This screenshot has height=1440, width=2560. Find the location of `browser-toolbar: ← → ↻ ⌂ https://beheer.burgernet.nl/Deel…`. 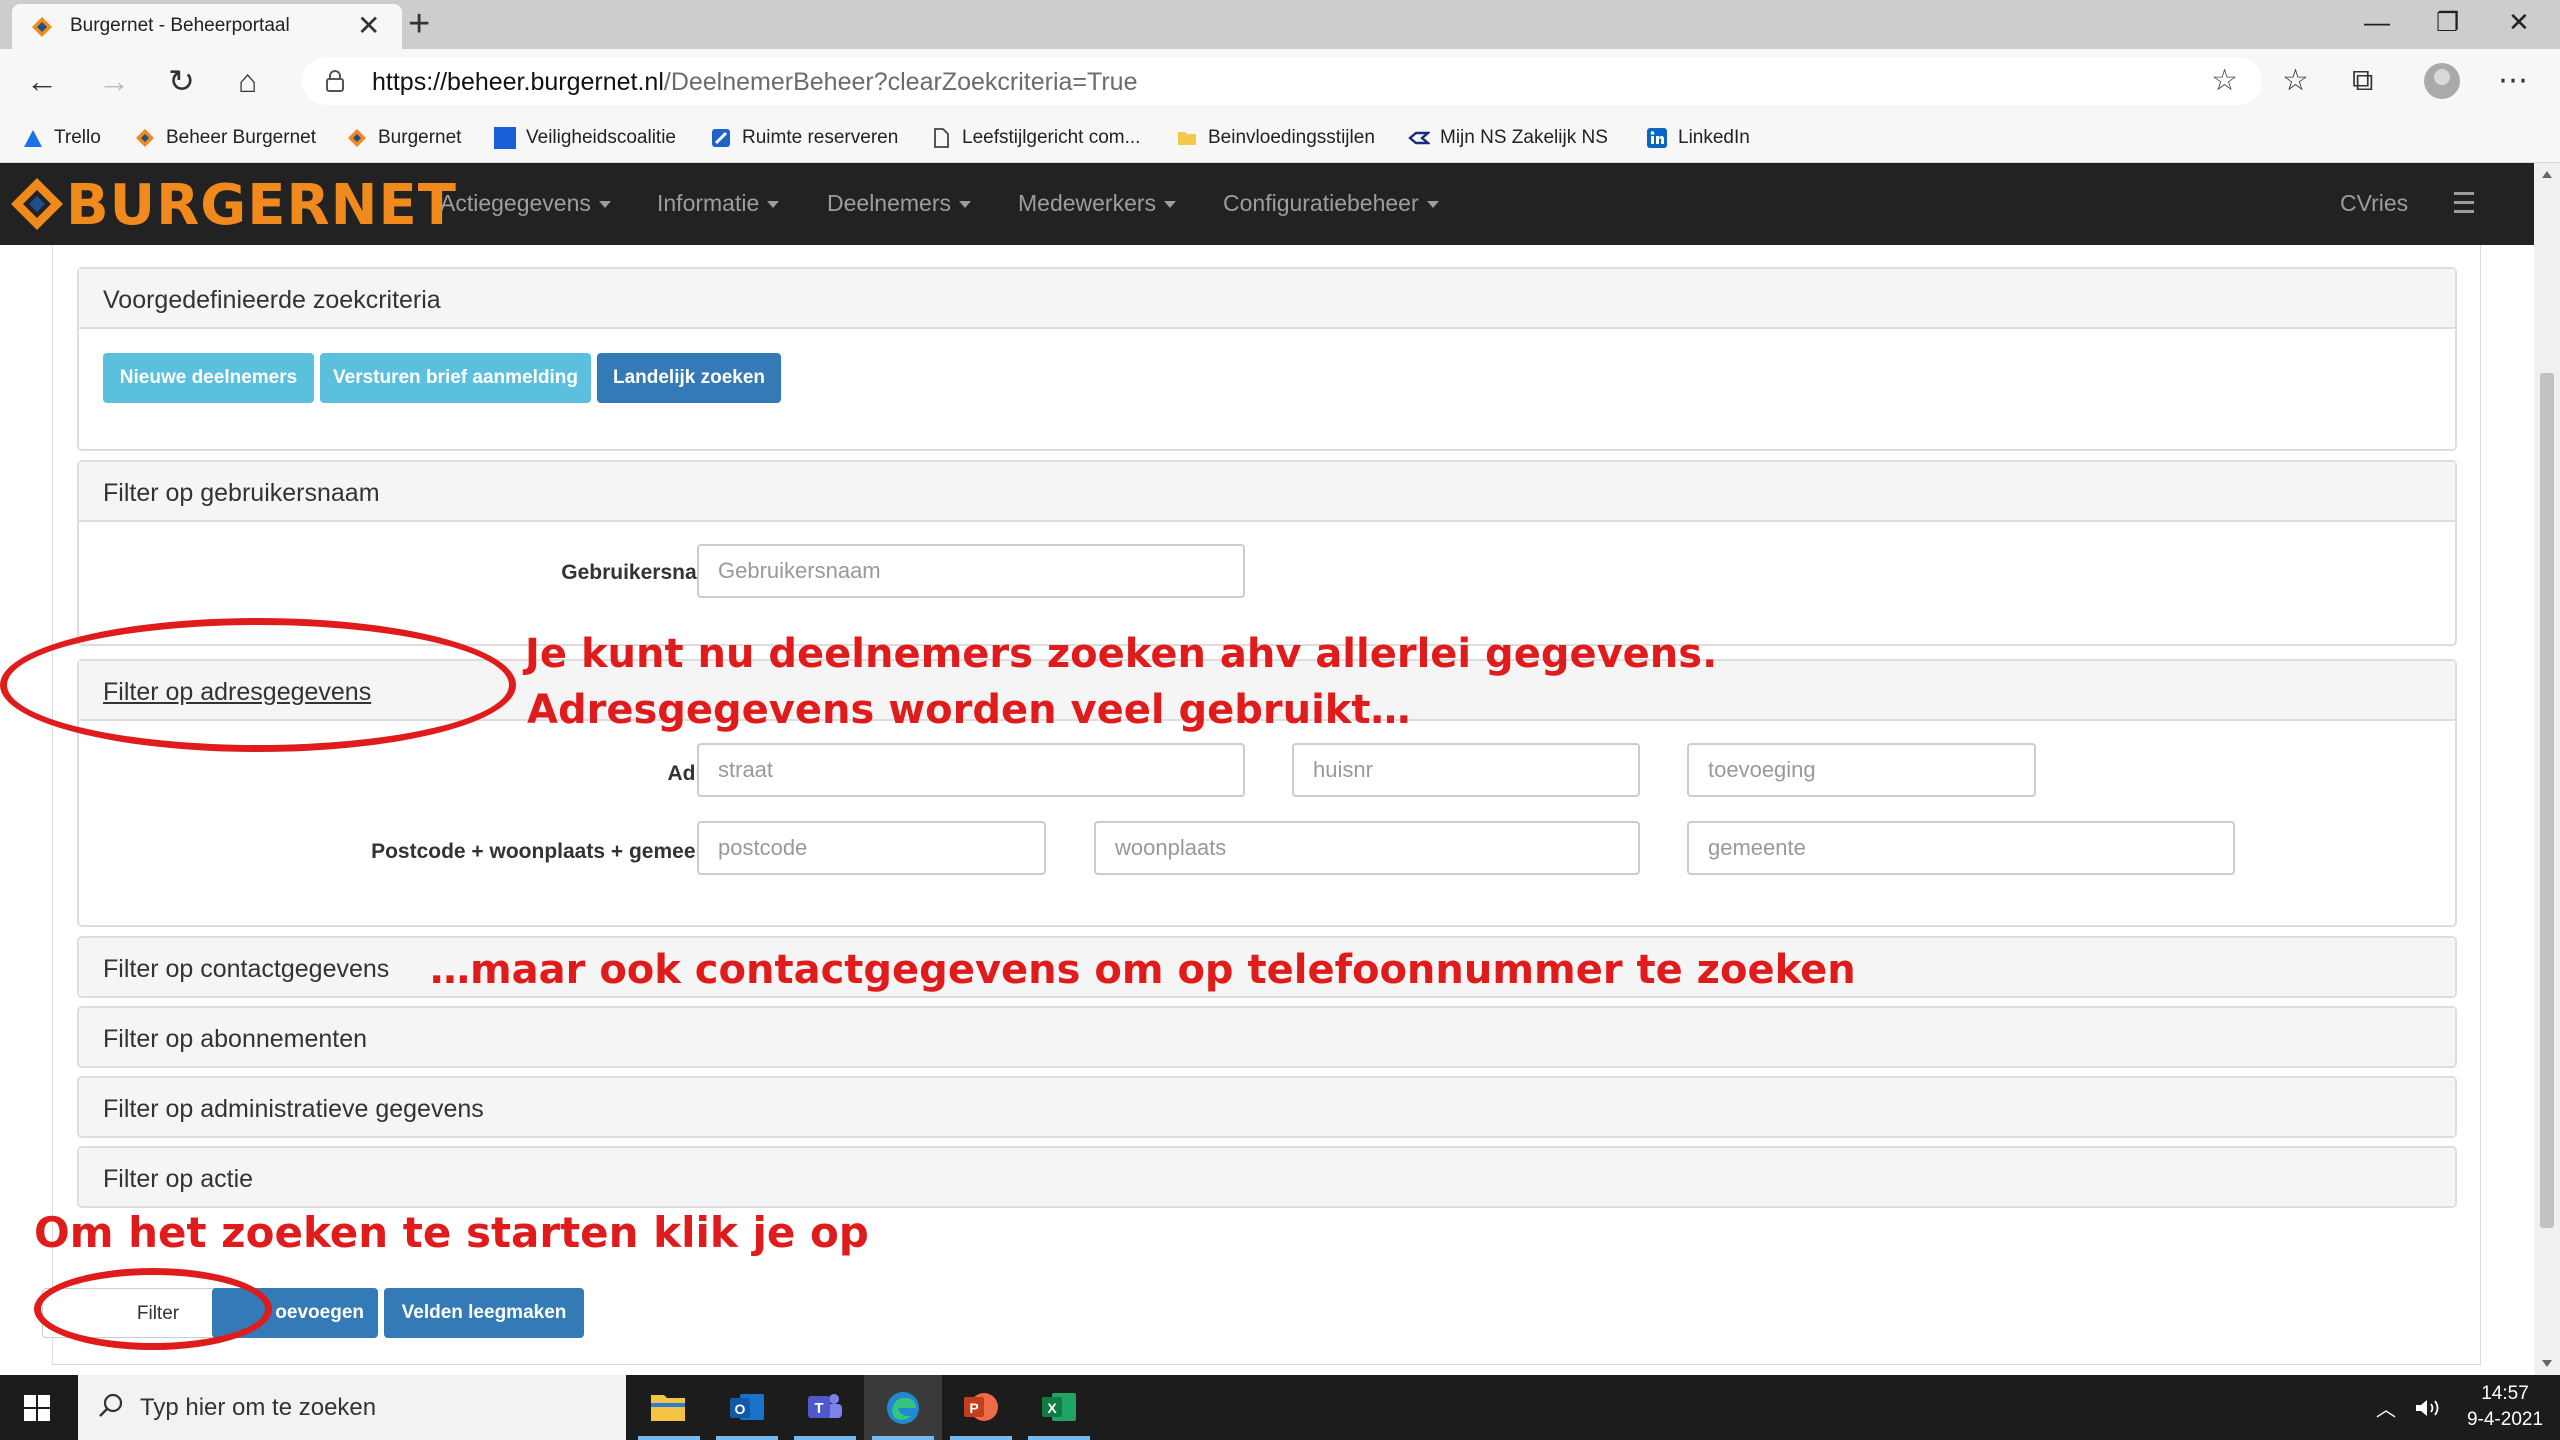

browser-toolbar: ← → ↻ ⌂ https://beheer.burgernet.nl/Deel… is located at coordinates (1280, 81).